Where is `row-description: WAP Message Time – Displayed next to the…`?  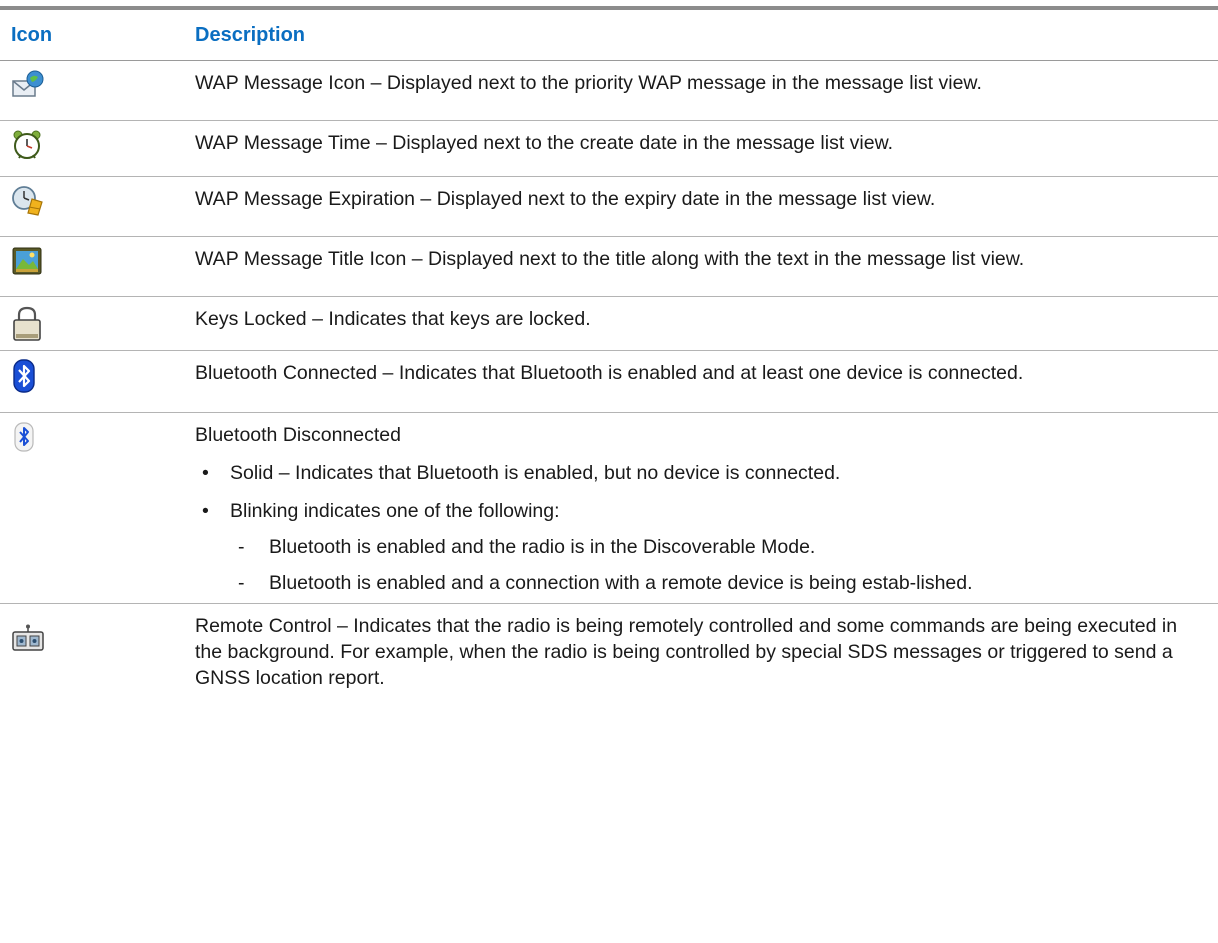 row-description: WAP Message Time – Displayed next to the… is located at coordinates (544, 143).